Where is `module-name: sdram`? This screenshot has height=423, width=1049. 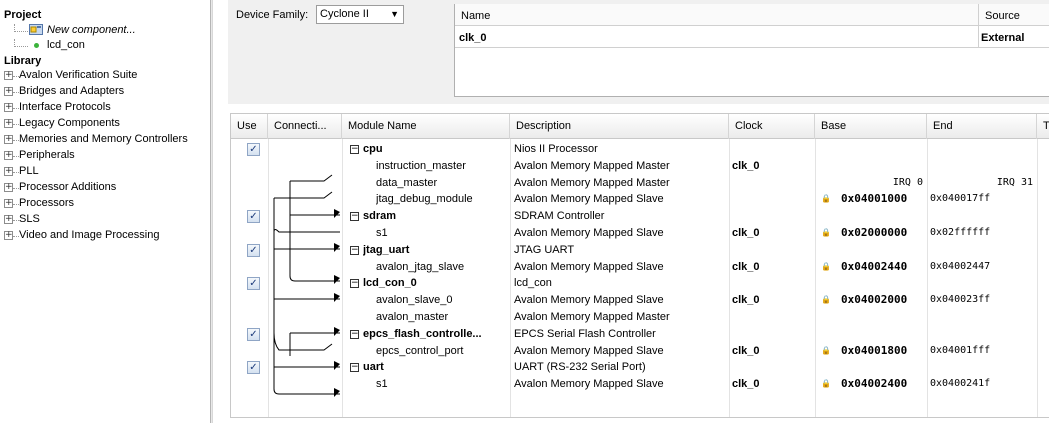 module-name: sdram is located at coordinates (380, 216).